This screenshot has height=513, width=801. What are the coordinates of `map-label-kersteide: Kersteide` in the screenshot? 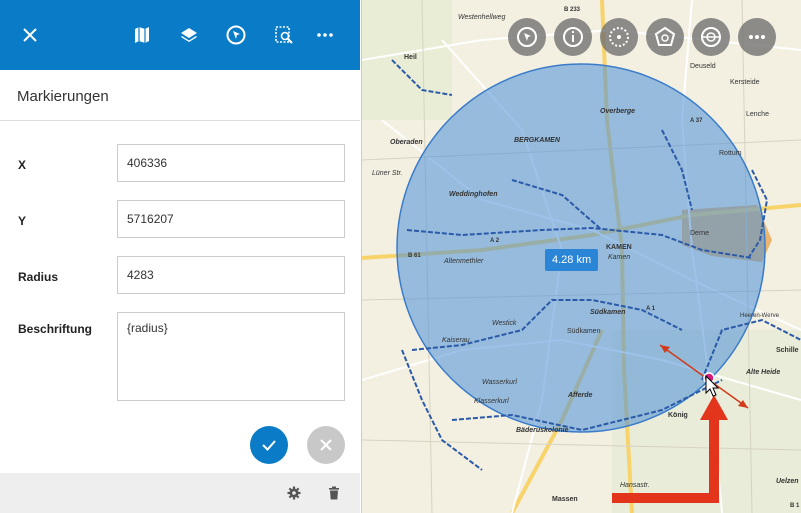 It's located at (745, 82).